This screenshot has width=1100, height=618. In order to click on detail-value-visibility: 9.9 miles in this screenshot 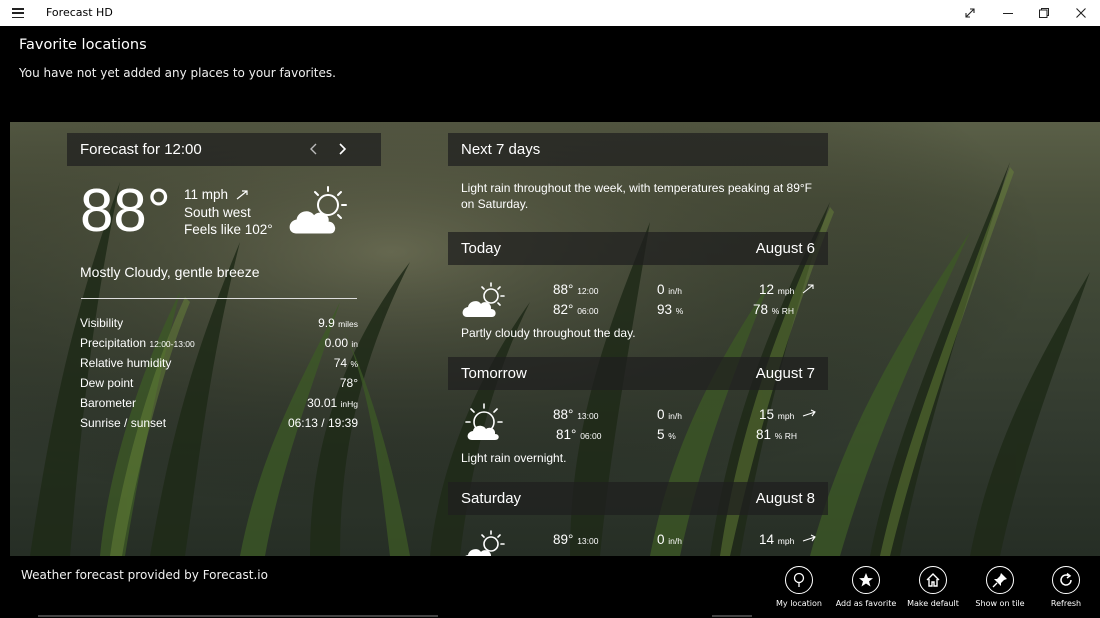, I will do `click(338, 323)`.